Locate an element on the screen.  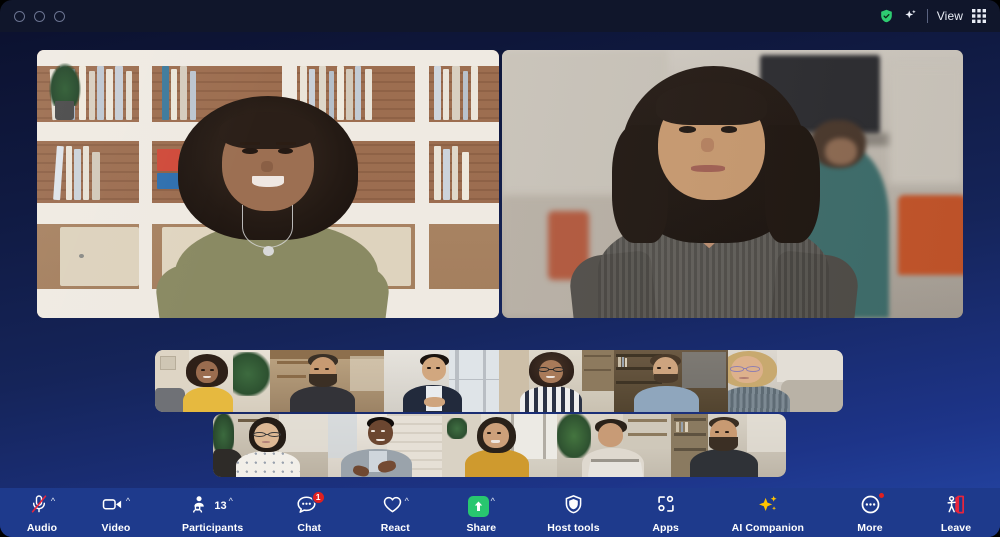
divider is located at coordinates (927, 16).